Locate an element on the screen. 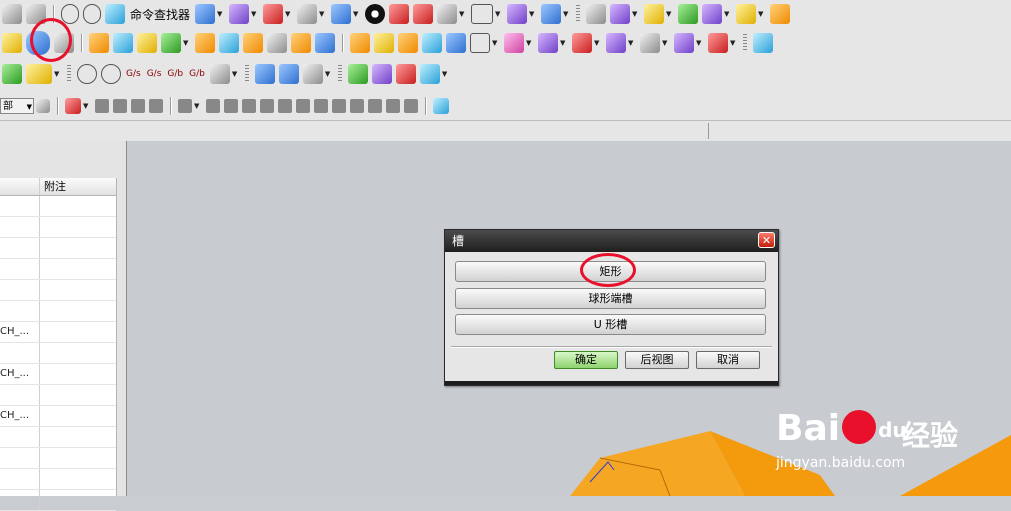 The image size is (1011, 511). check-mark-icon is located at coordinates (357, 74).